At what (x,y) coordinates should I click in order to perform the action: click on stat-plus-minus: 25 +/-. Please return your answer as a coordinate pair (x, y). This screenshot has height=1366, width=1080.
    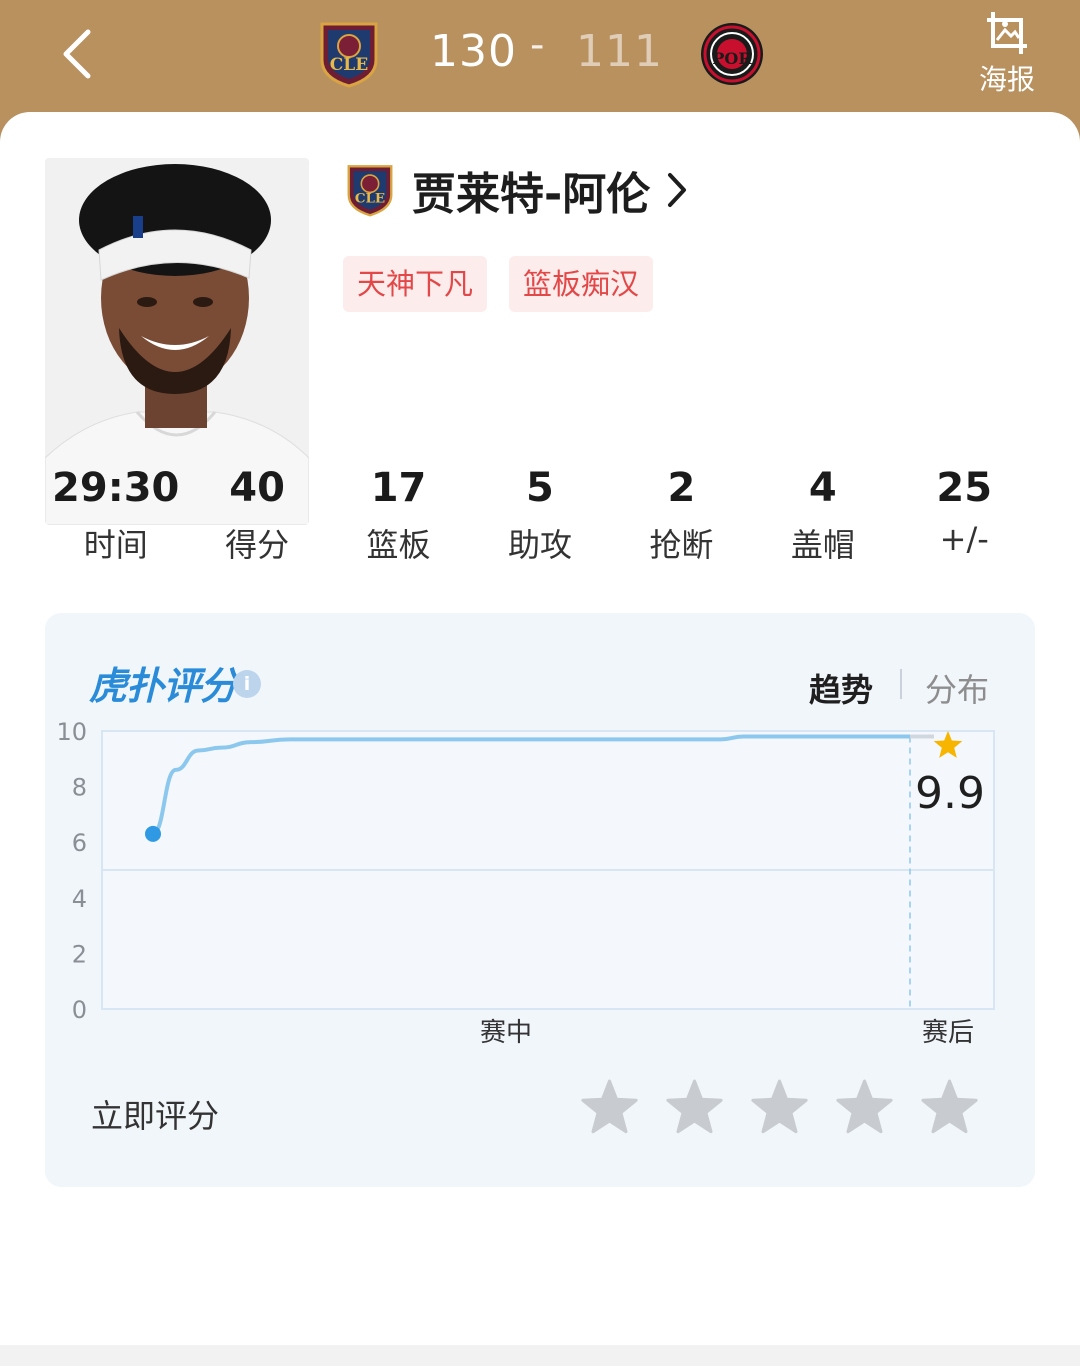
    Looking at the image, I should click on (964, 514).